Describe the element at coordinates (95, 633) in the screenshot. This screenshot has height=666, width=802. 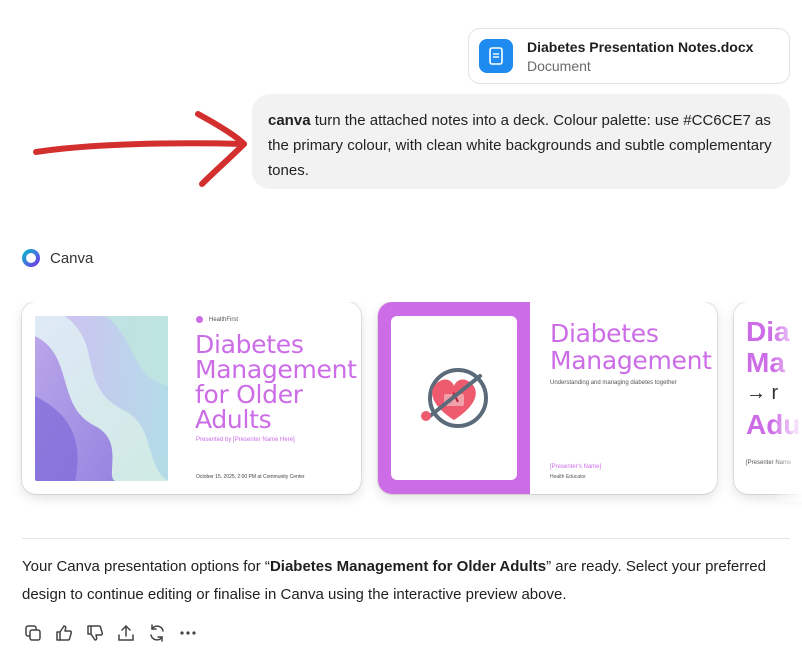
I see `thumbs-down-icon` at that location.